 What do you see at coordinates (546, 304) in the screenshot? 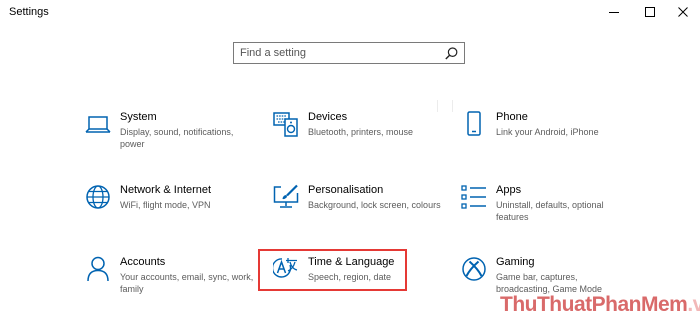
I see `watermark-part: ThuThuat` at bounding box center [546, 304].